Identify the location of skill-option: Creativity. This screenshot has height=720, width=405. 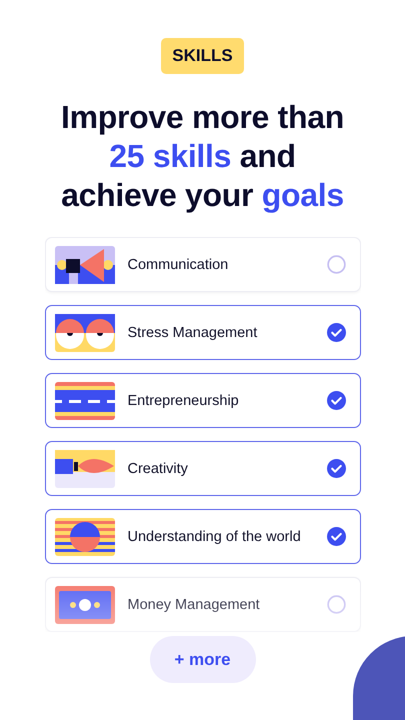
(202, 468).